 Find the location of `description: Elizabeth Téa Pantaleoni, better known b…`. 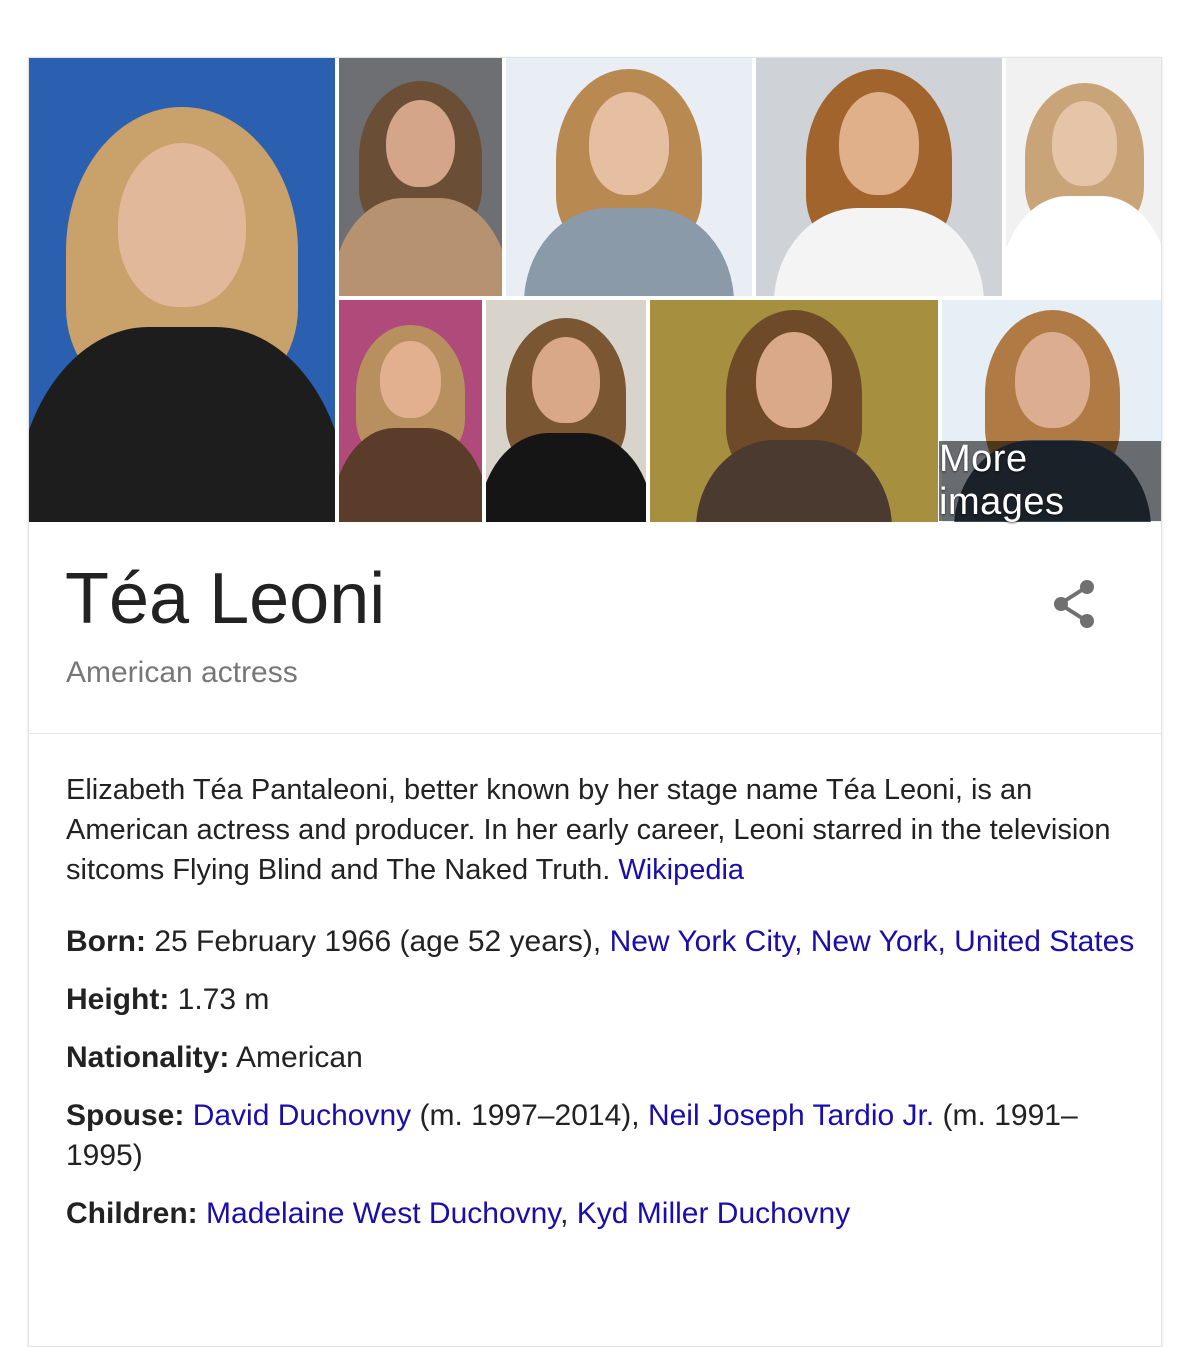

description: Elizabeth Téa Pantaleoni, better known b… is located at coordinates (601, 830).